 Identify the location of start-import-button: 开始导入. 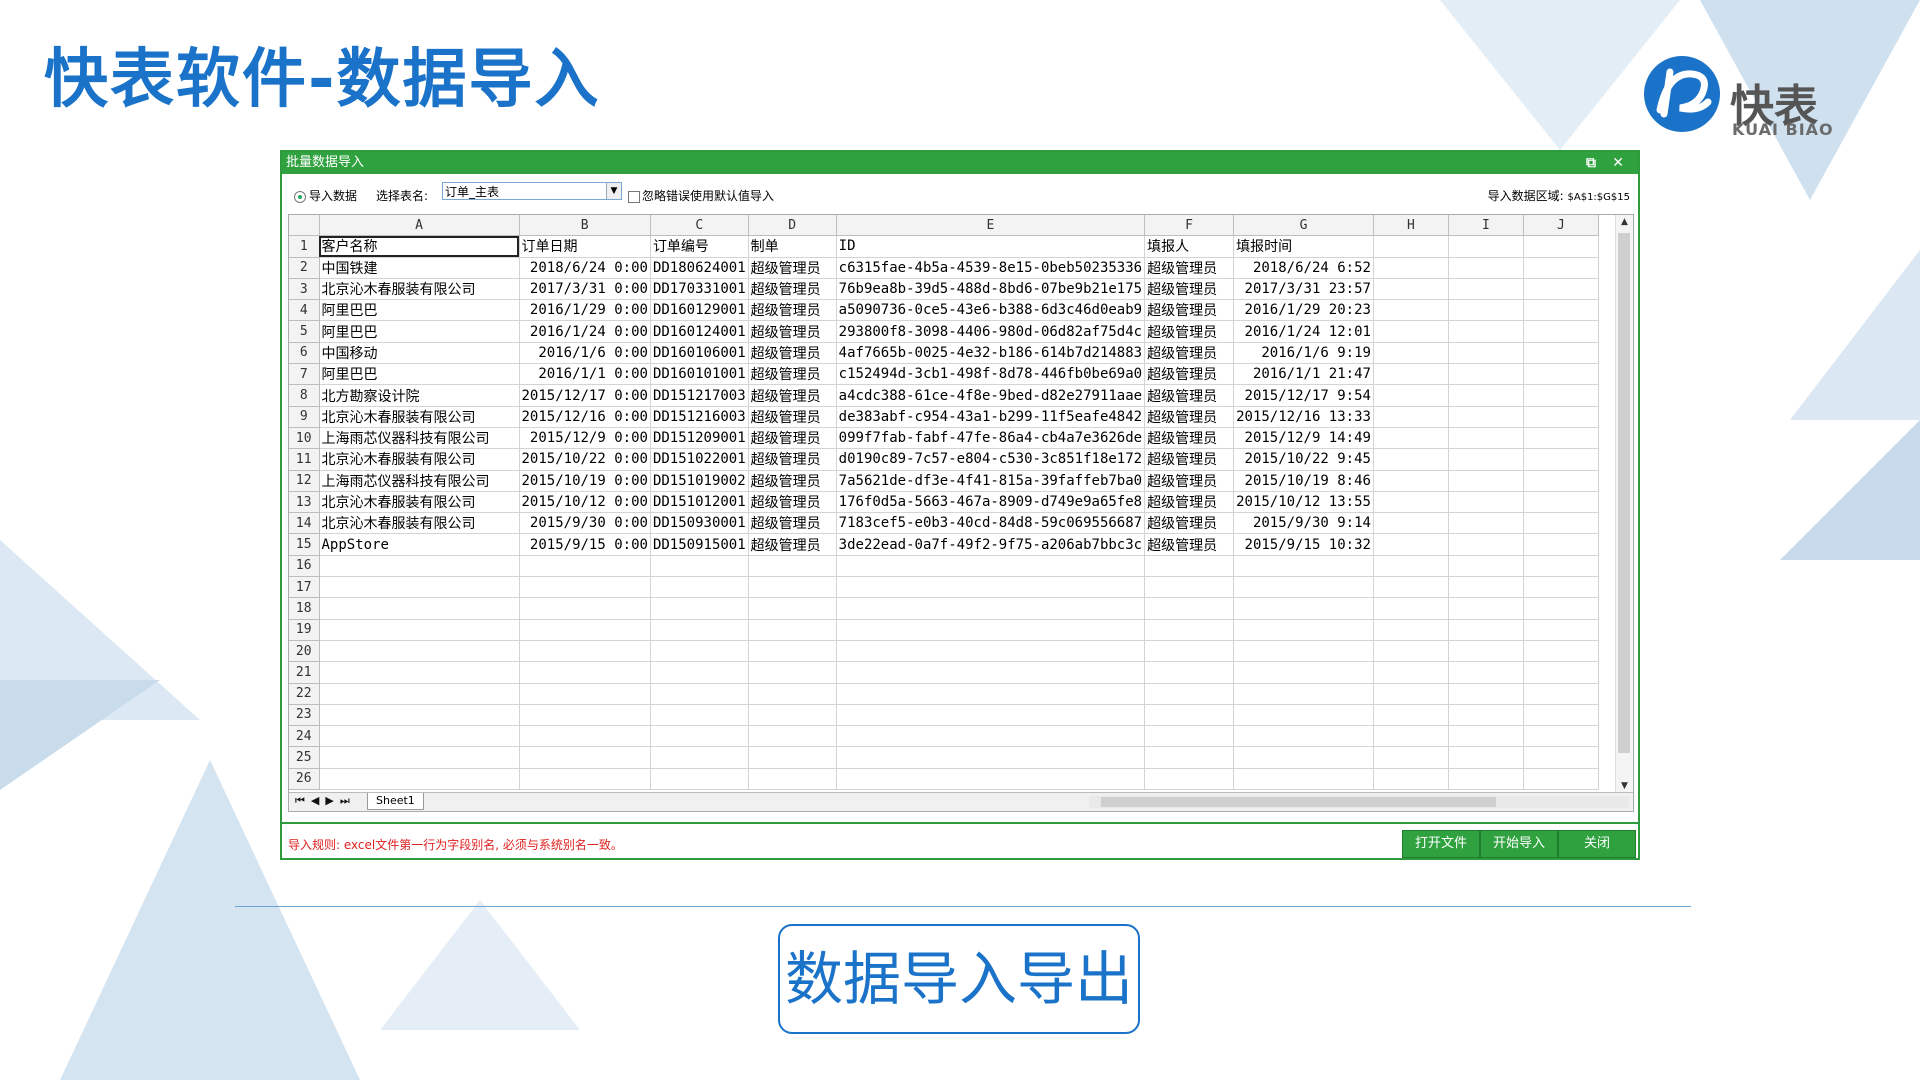
(1519, 844).